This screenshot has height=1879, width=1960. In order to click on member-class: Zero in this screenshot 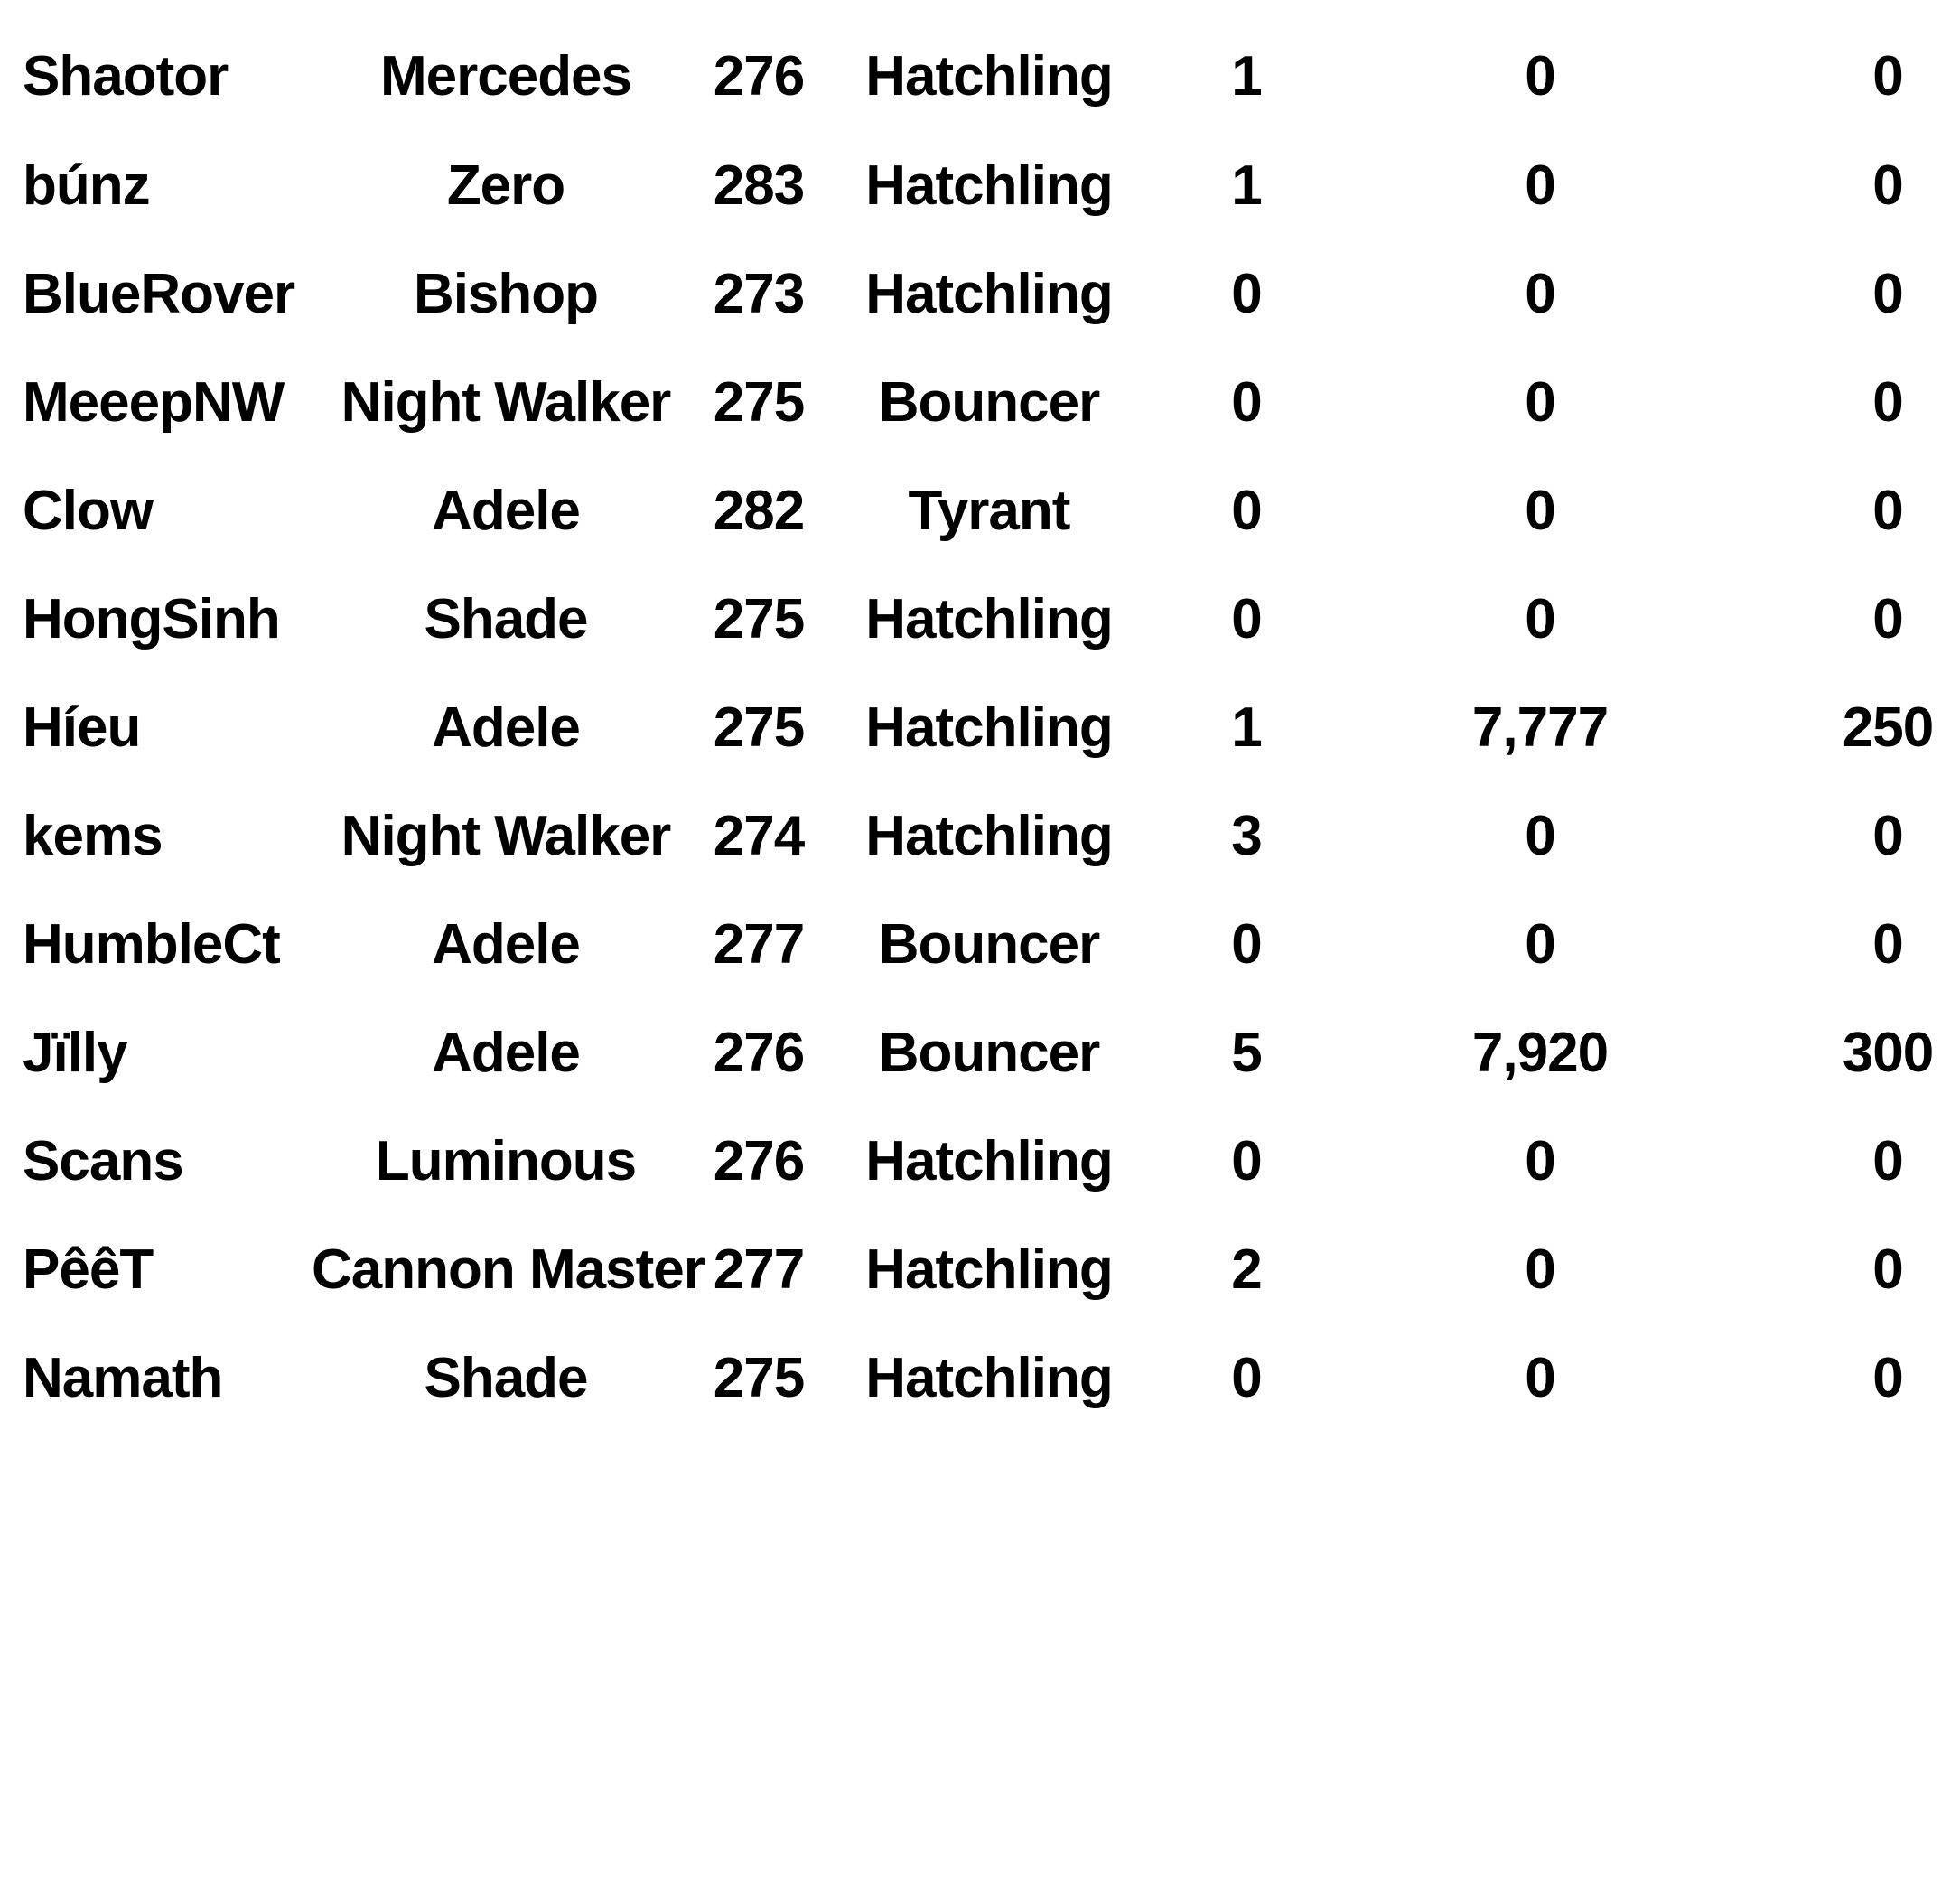, I will do `click(506, 185)`.